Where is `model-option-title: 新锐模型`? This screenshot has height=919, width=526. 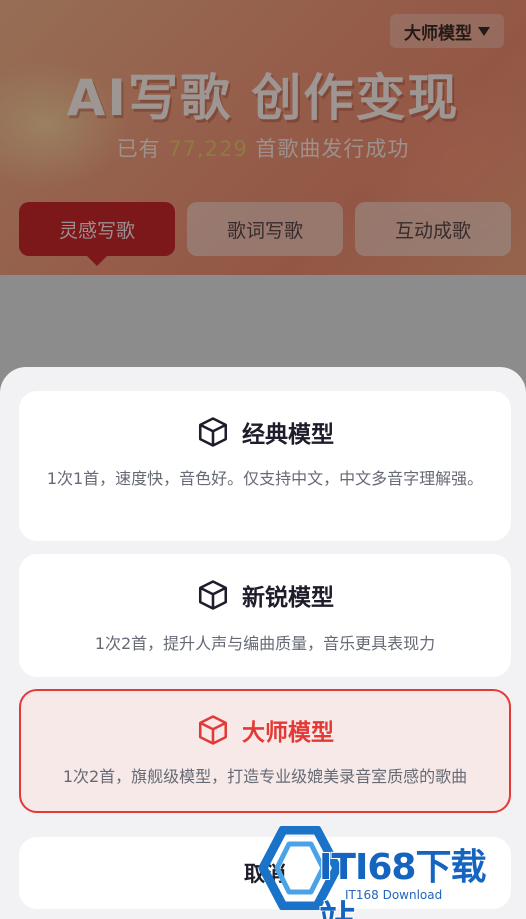 model-option-title: 新锐模型 is located at coordinates (265, 595).